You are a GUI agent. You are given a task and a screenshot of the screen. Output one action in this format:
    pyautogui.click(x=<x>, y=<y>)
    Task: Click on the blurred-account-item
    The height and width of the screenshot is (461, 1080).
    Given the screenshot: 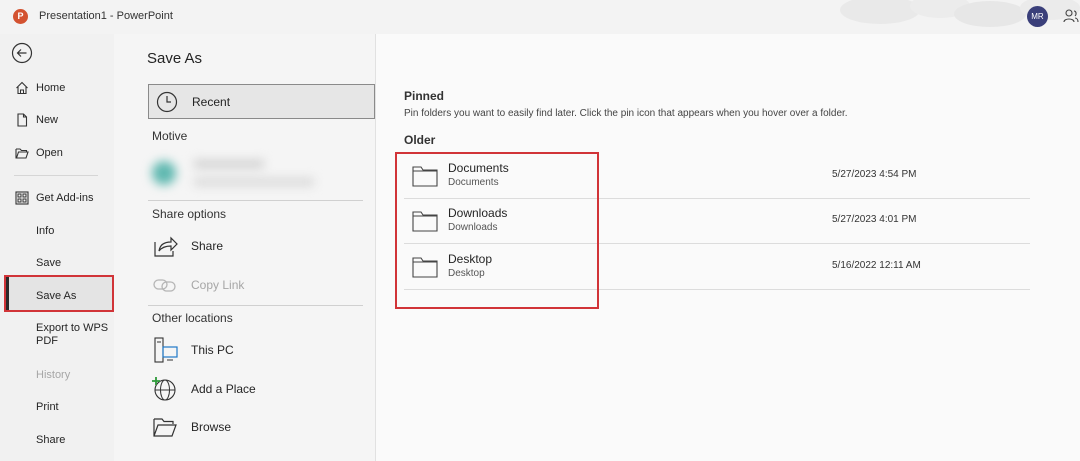 What is the action you would take?
    pyautogui.click(x=238, y=173)
    